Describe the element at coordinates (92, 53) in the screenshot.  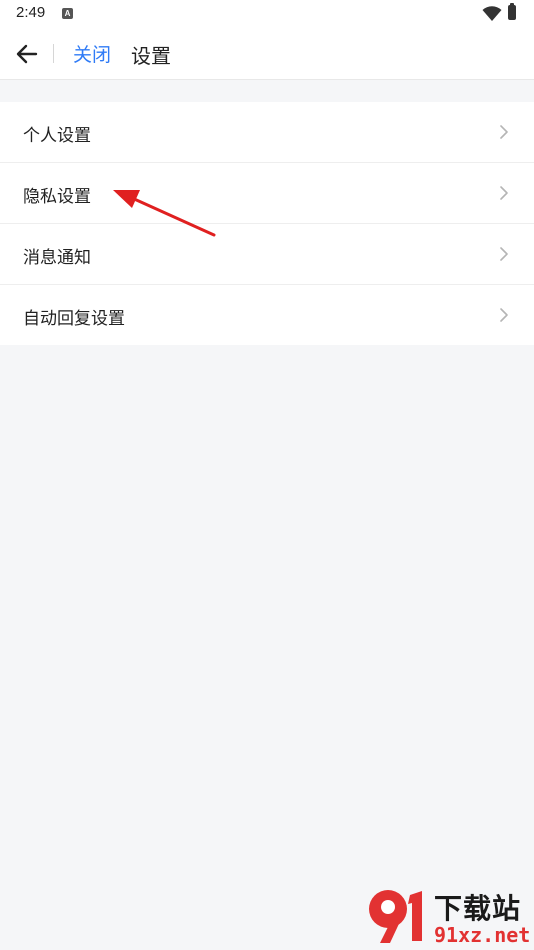
I see `close-button: 关闭` at that location.